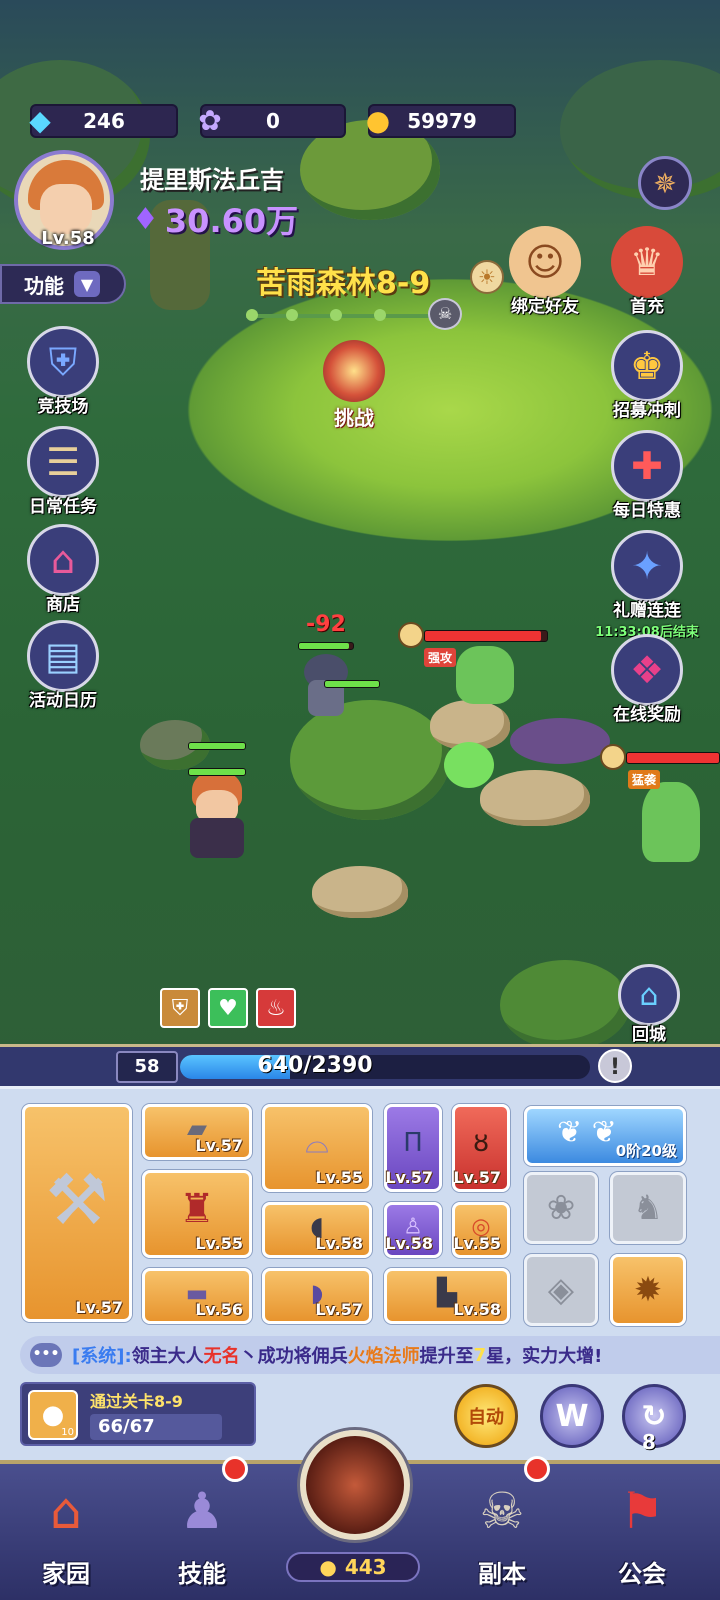  What do you see at coordinates (167, 1356) in the screenshot?
I see `system-text: 领主大人` at bounding box center [167, 1356].